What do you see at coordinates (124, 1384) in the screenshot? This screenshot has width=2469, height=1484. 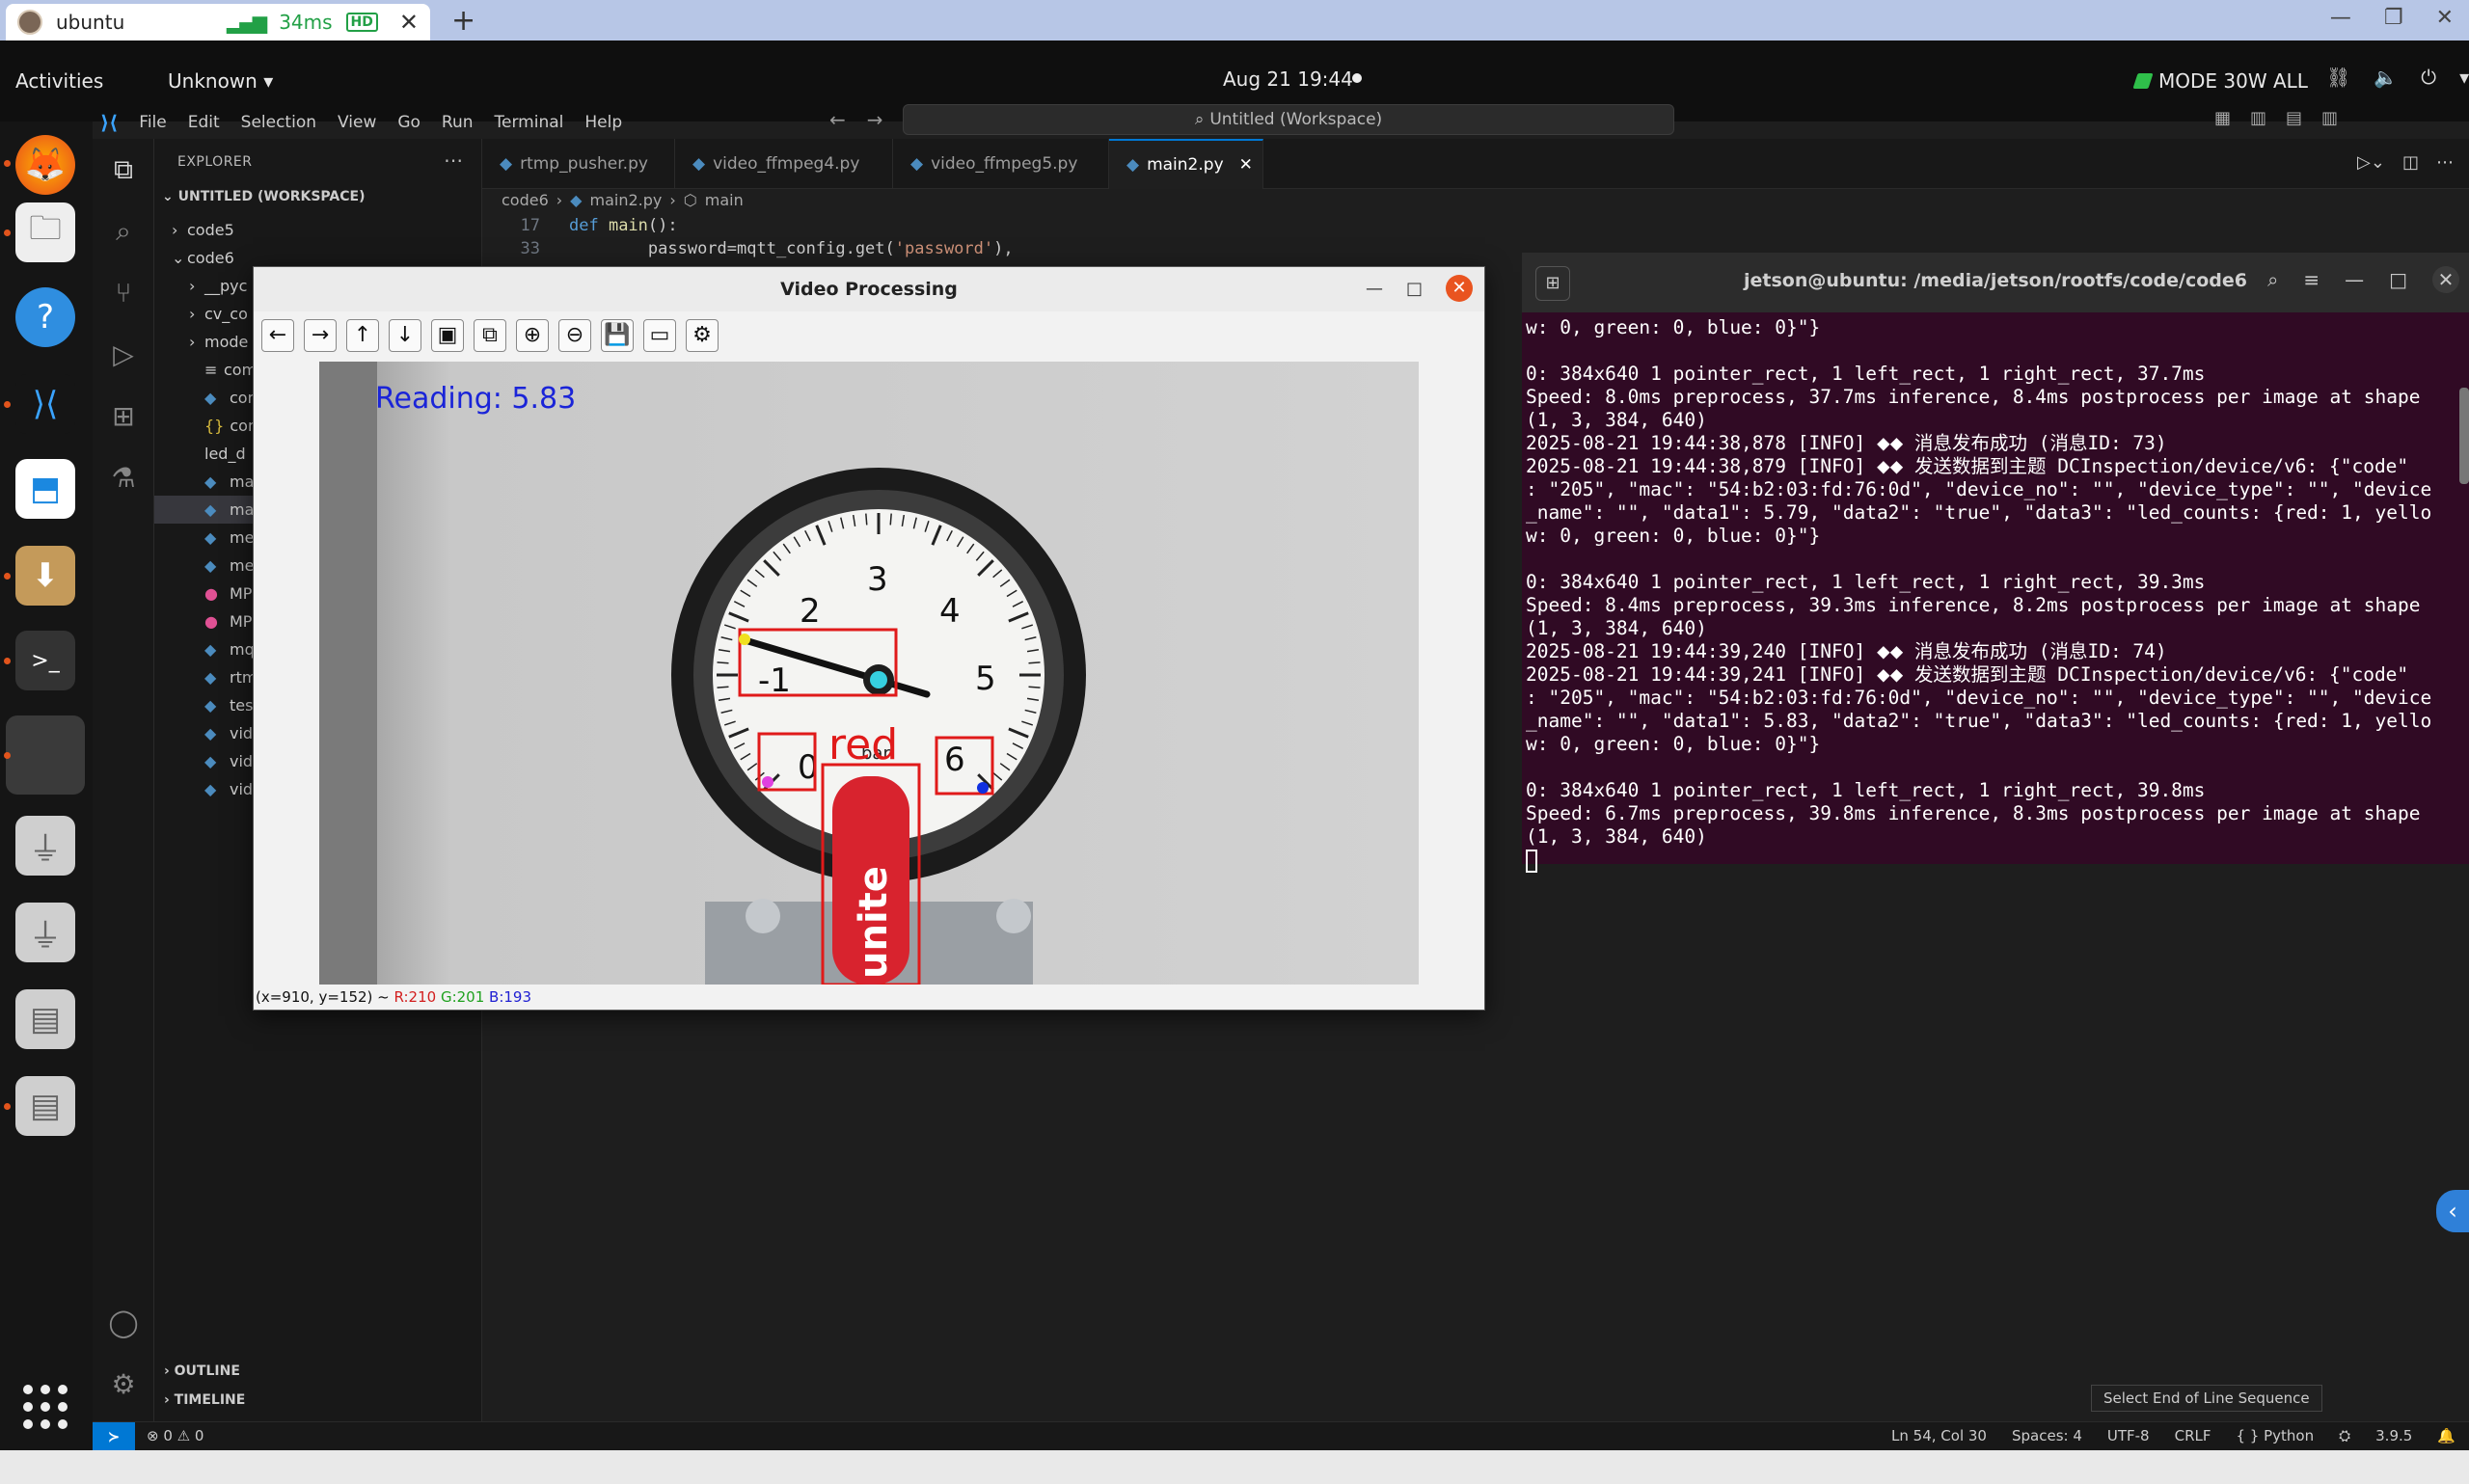 I see `settings-gear-icon: ⚙` at bounding box center [124, 1384].